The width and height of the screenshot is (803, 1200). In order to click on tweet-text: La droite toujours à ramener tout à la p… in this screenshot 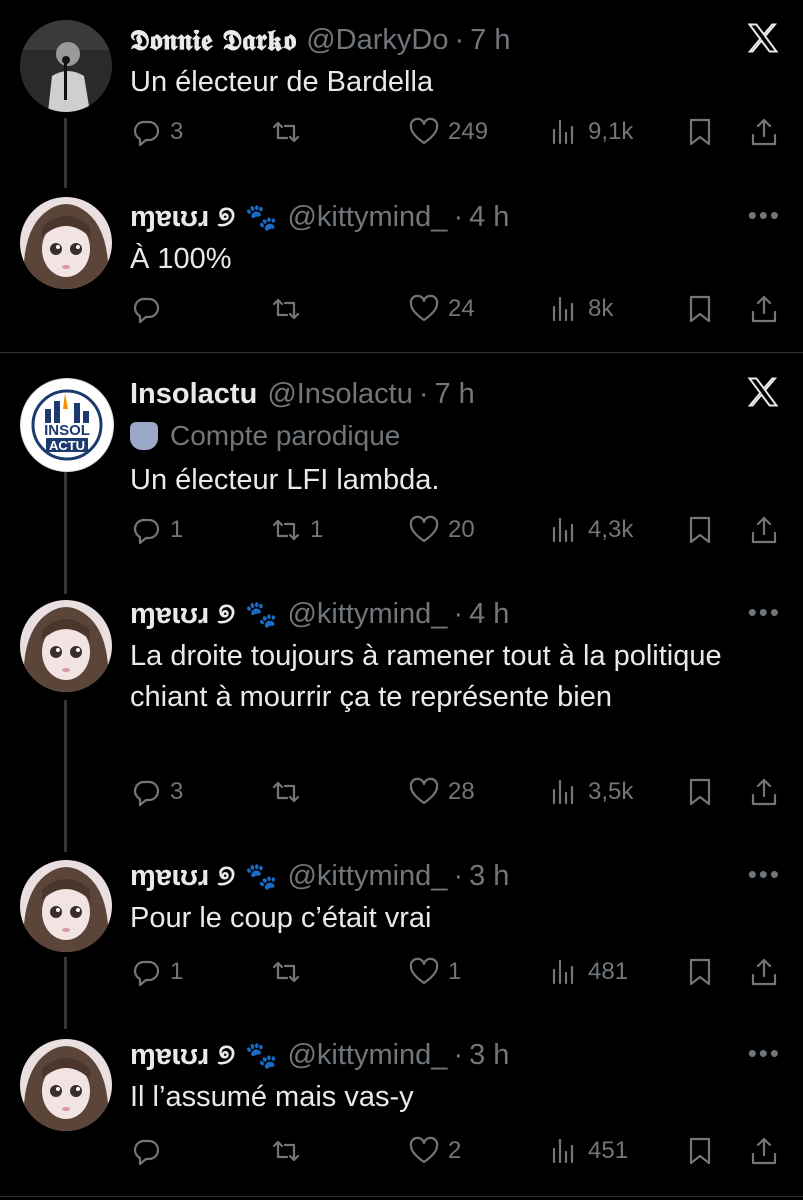, I will do `click(426, 676)`.